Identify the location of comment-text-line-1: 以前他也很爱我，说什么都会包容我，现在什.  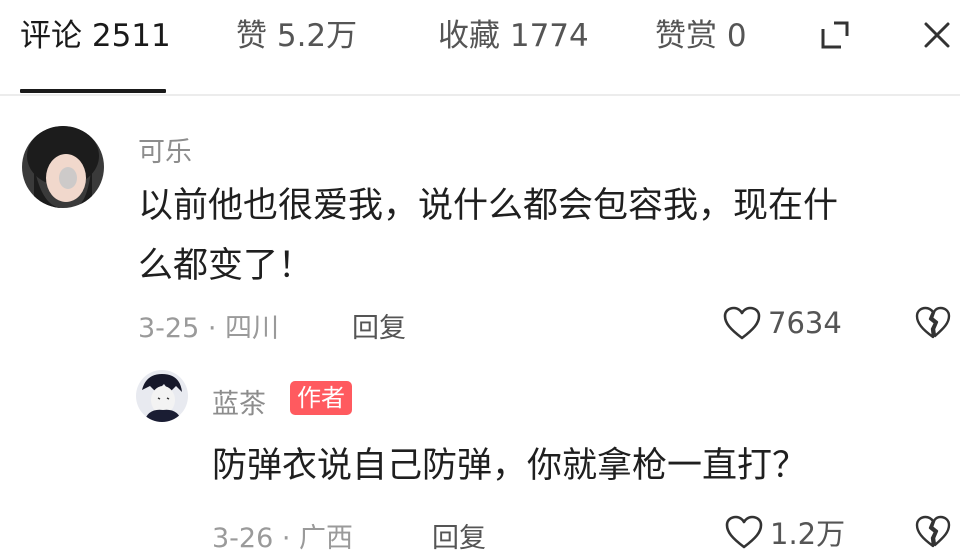
(488, 206).